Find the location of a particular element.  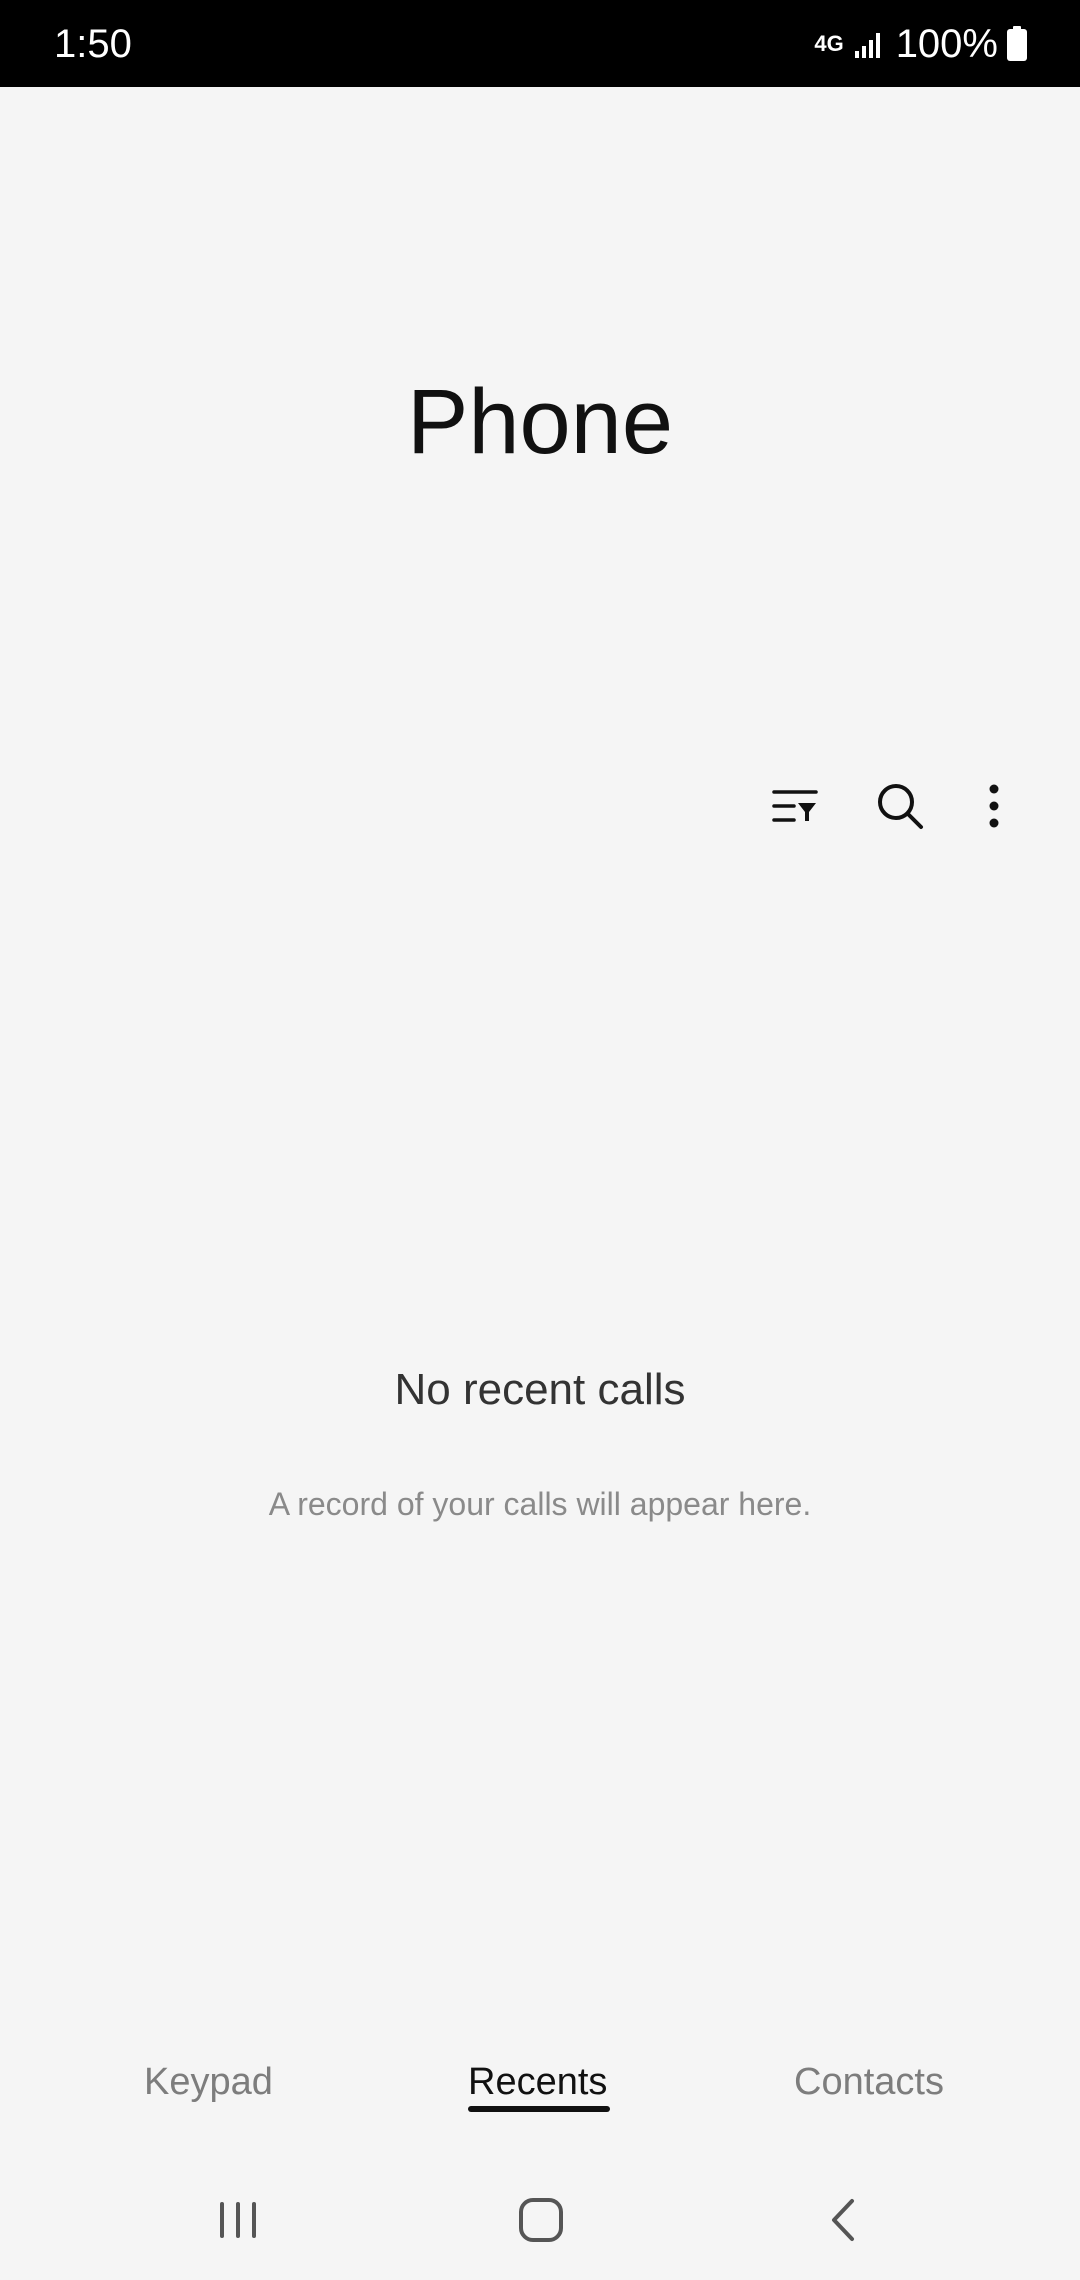

back-icon is located at coordinates (843, 2220).